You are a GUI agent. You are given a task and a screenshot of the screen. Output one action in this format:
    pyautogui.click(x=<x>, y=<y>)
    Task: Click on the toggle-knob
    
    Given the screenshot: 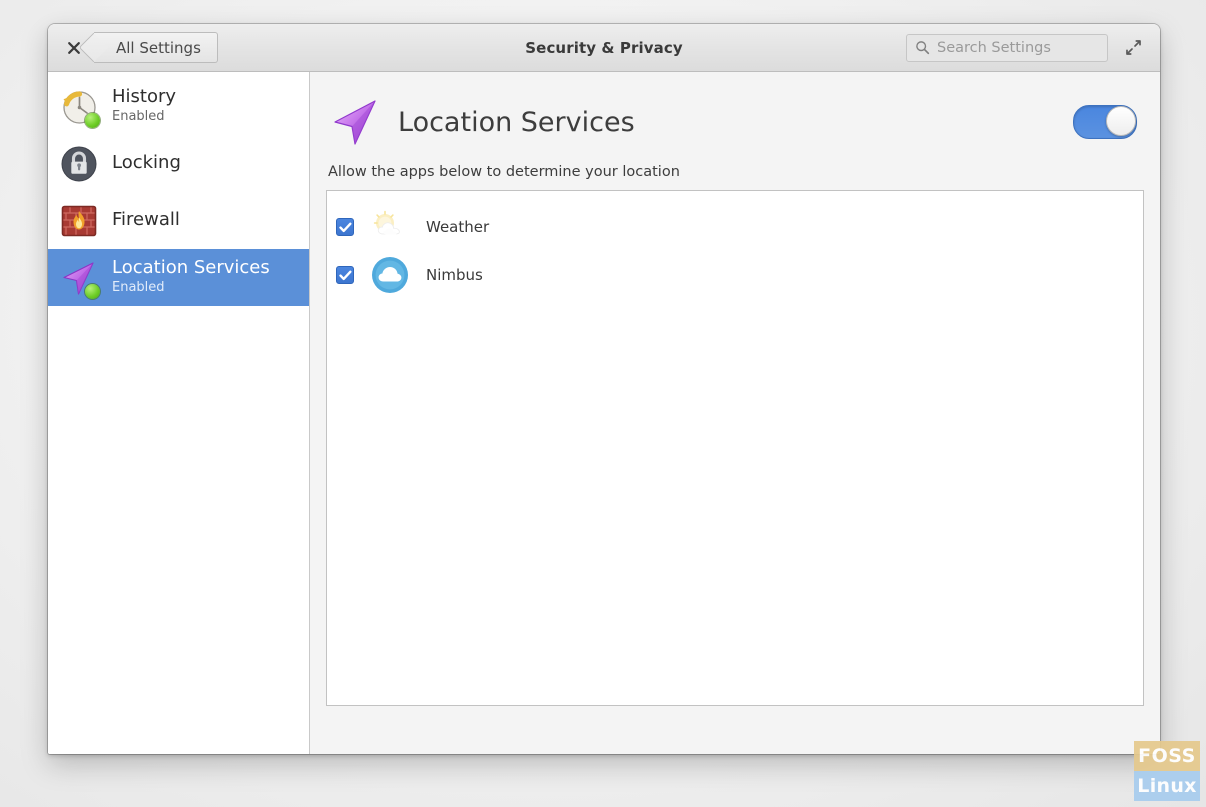 What is the action you would take?
    pyautogui.click(x=1121, y=121)
    